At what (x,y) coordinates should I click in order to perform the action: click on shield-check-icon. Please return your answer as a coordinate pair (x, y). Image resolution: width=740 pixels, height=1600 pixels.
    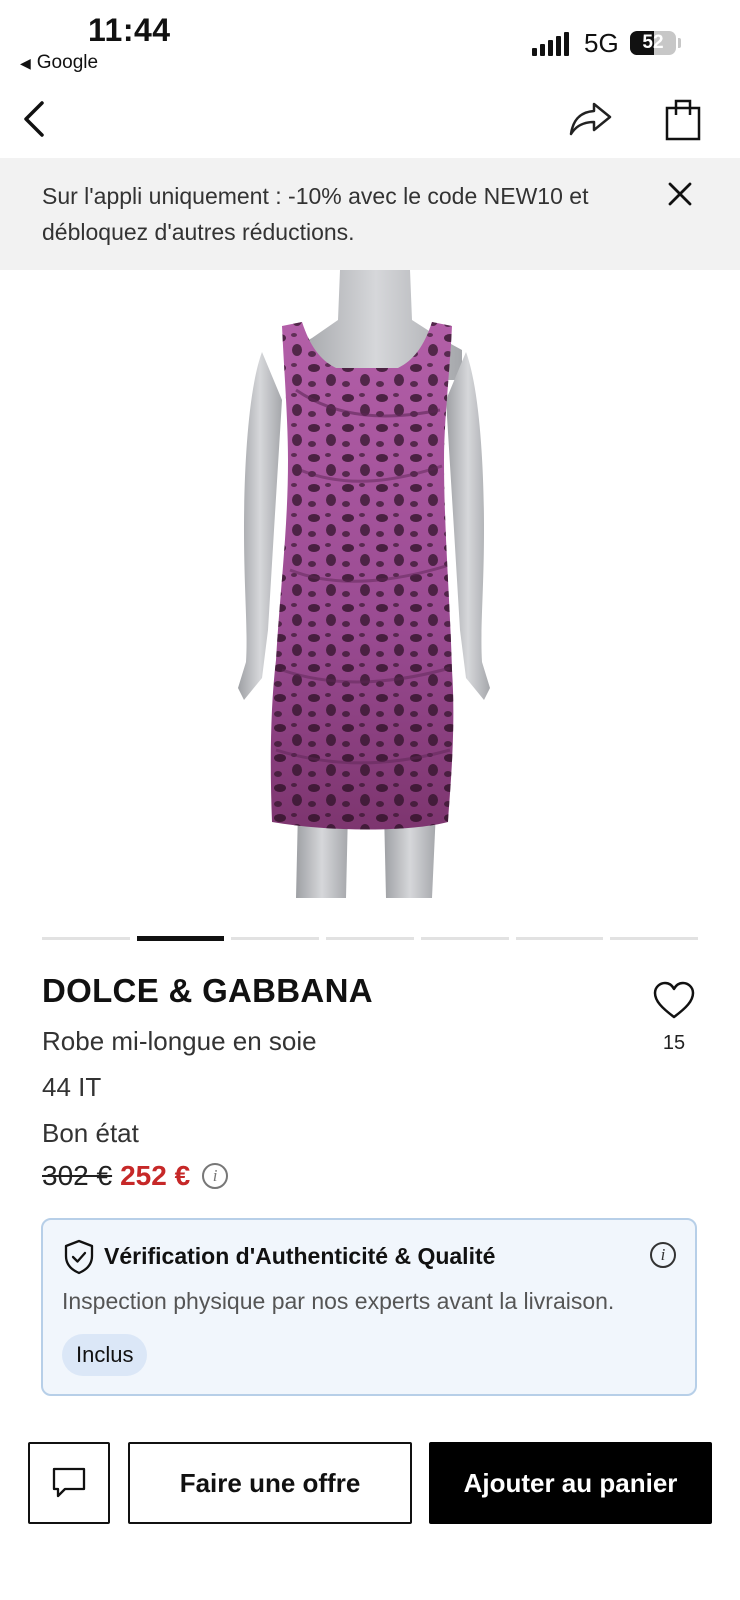
    Looking at the image, I should click on (79, 1257).